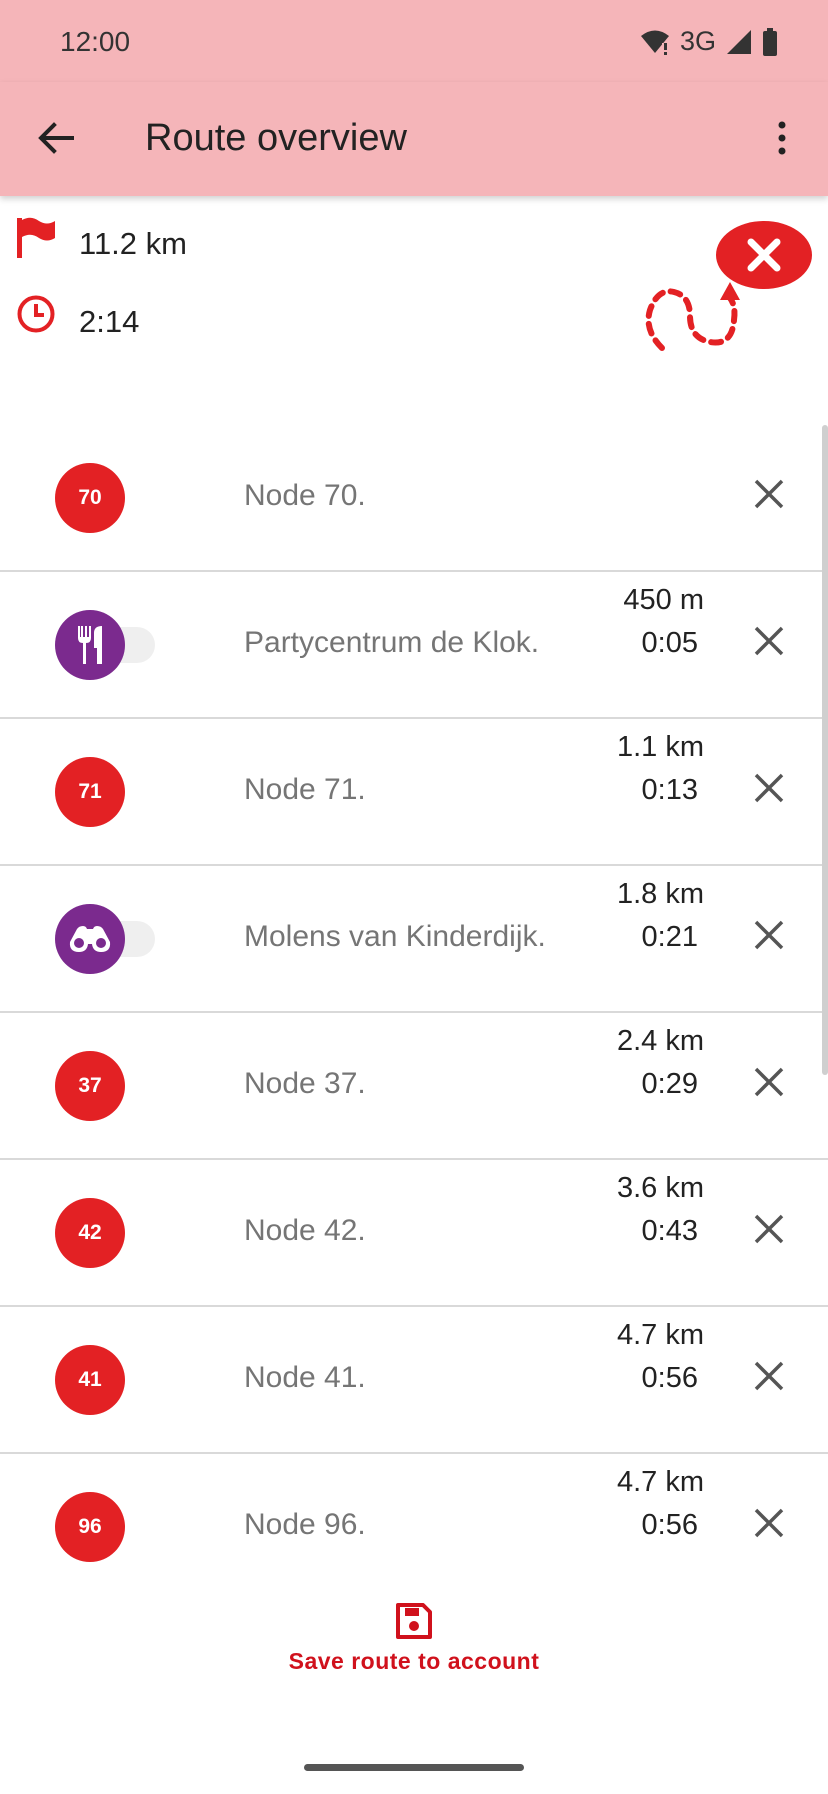 This screenshot has height=1794, width=828. I want to click on more-vert-icon, so click(782, 138).